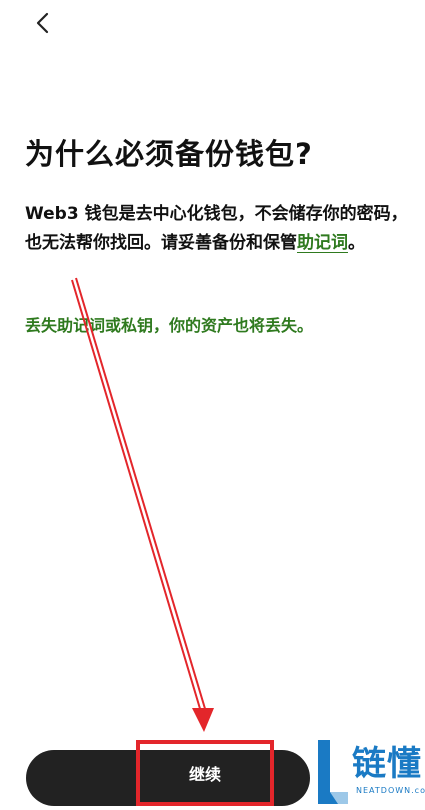 This screenshot has height=810, width=425. What do you see at coordinates (322, 243) in the screenshot?
I see `mnemonic-link: 助记词` at bounding box center [322, 243].